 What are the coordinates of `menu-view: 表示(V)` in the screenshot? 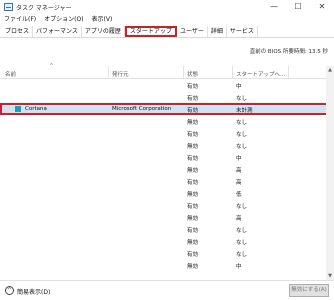 It's located at (102, 19).